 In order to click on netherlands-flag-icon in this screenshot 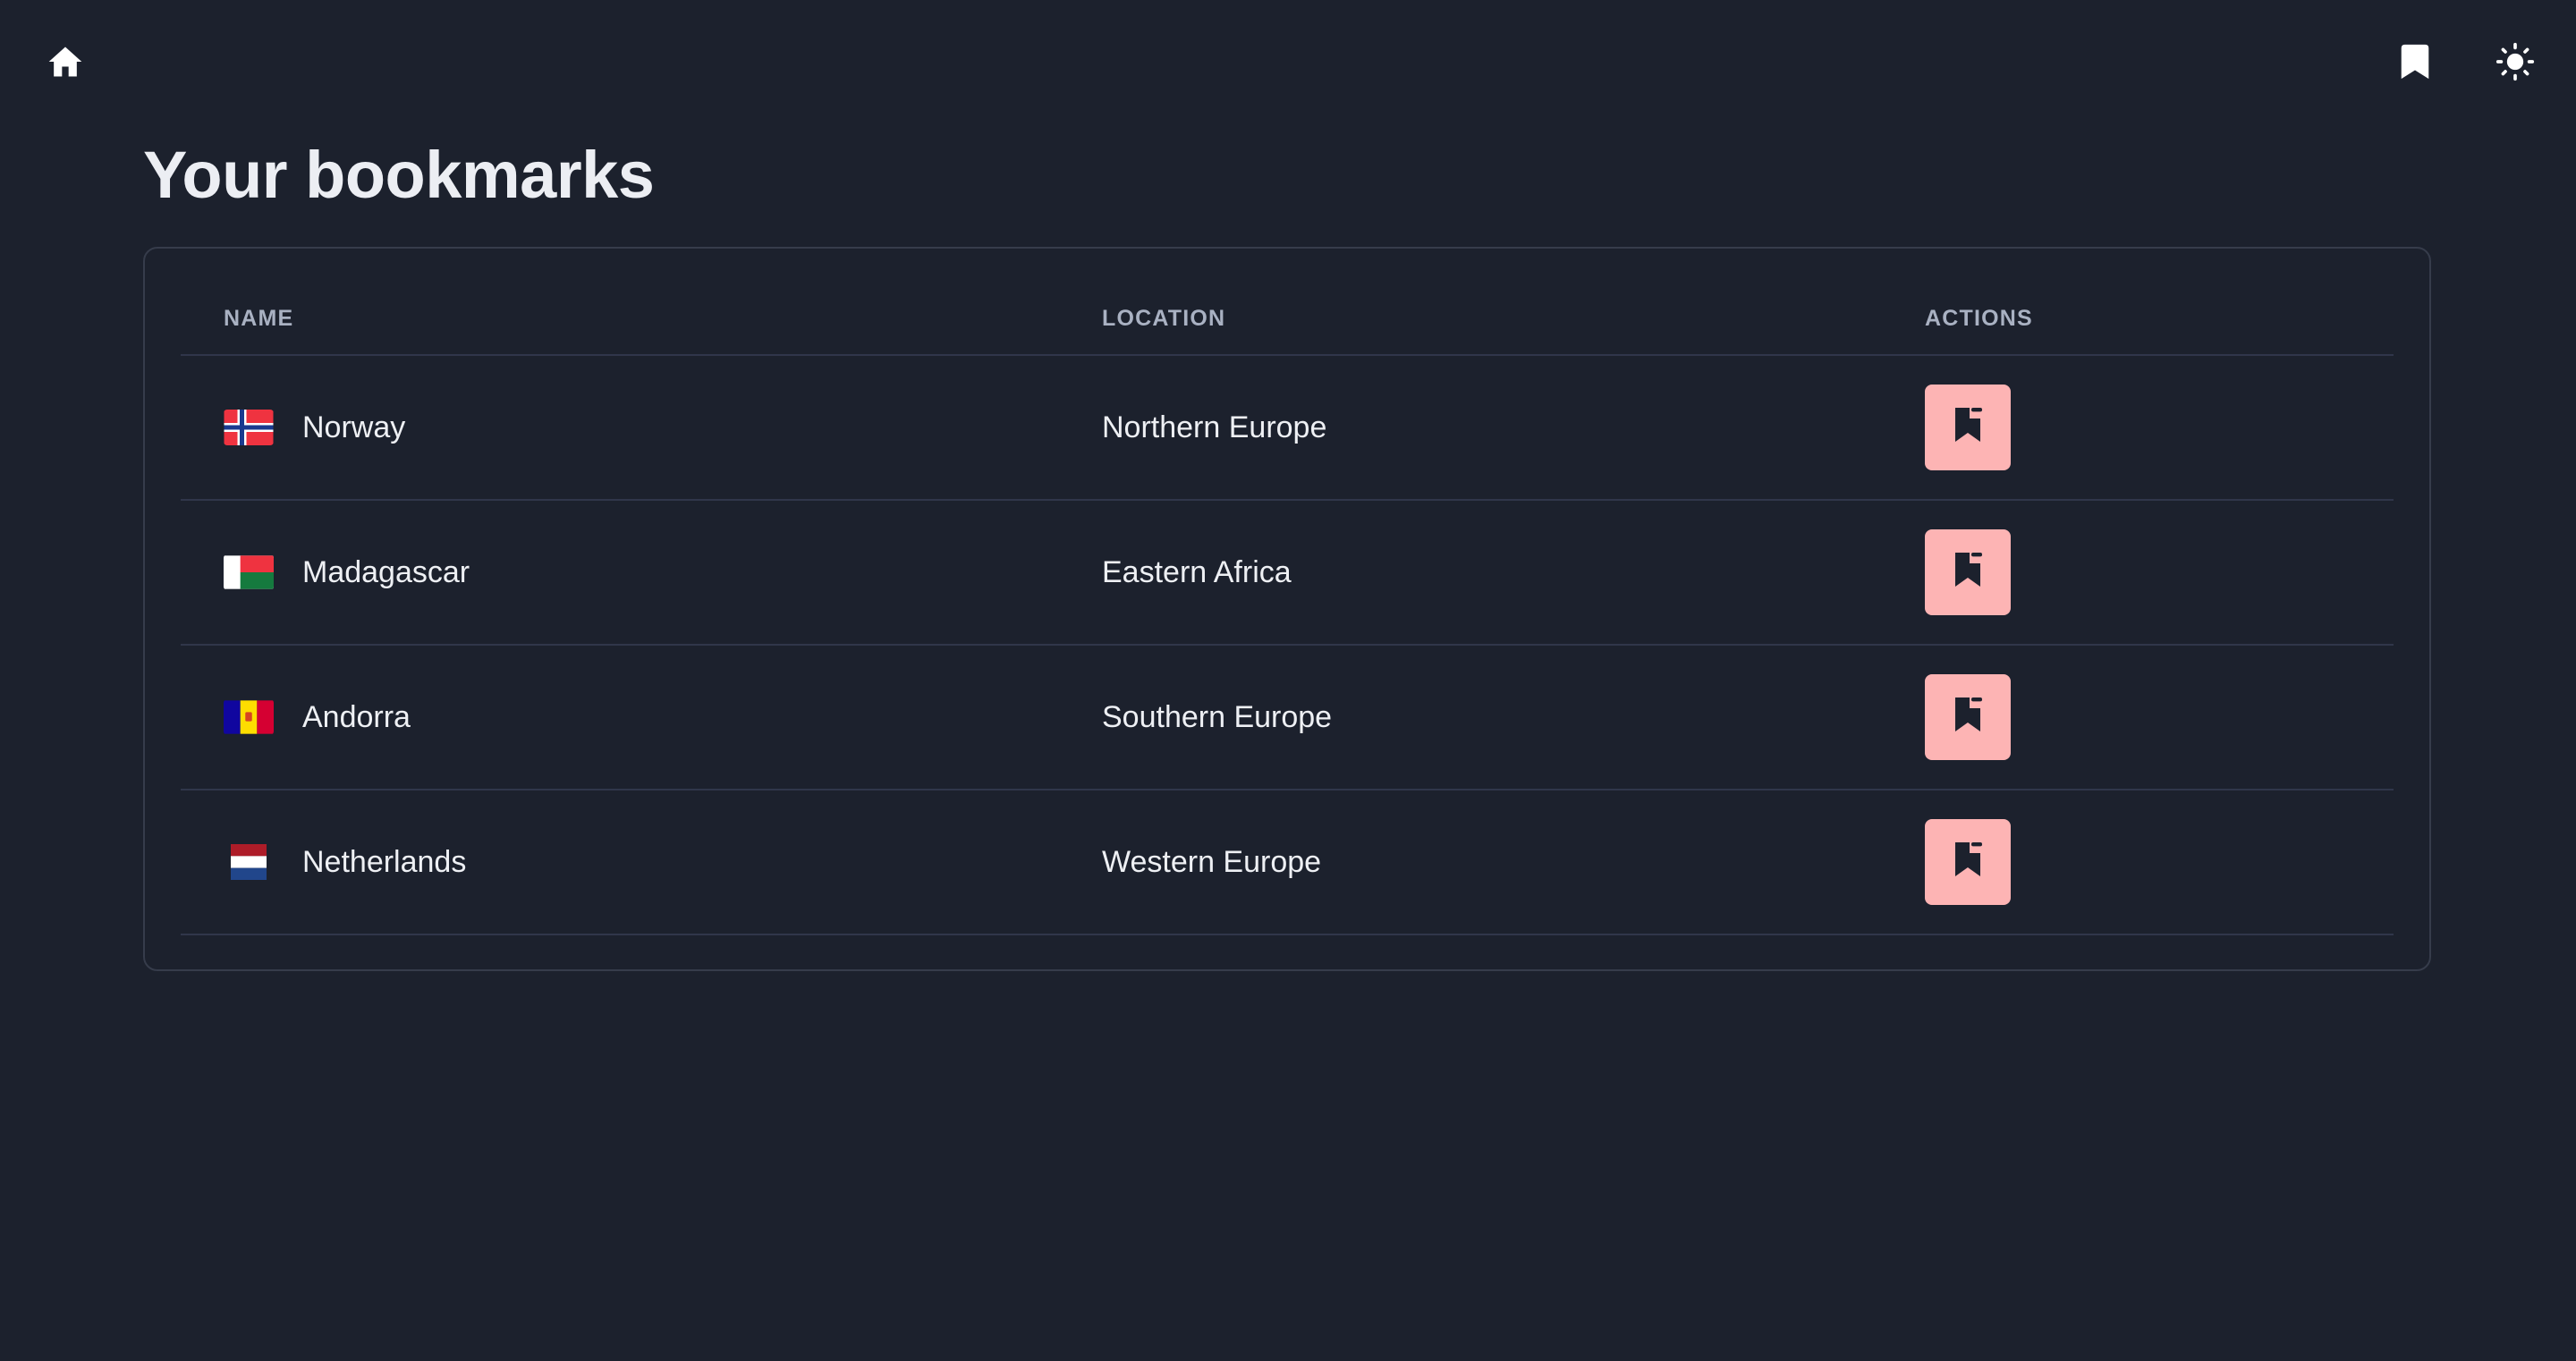, I will do `click(249, 862)`.